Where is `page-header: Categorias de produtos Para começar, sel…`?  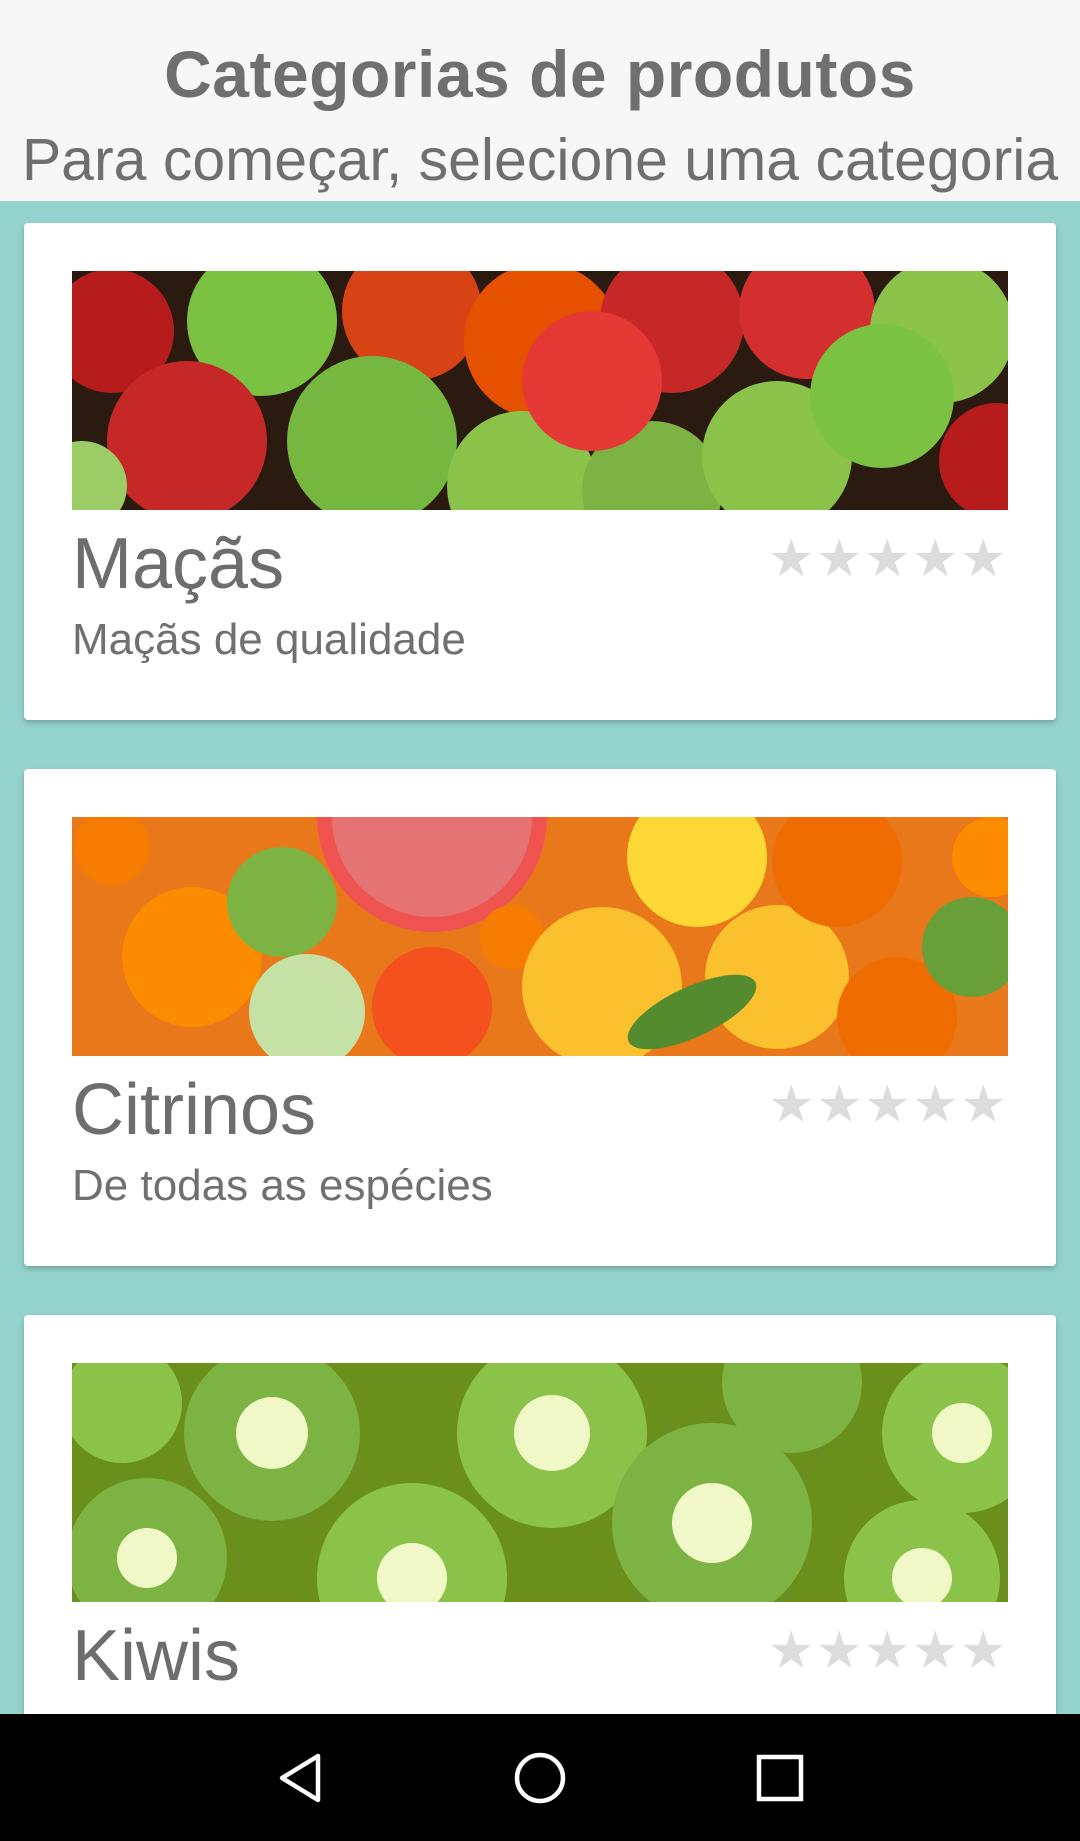
page-header: Categorias de produtos Para começar, sel… is located at coordinates (540, 100).